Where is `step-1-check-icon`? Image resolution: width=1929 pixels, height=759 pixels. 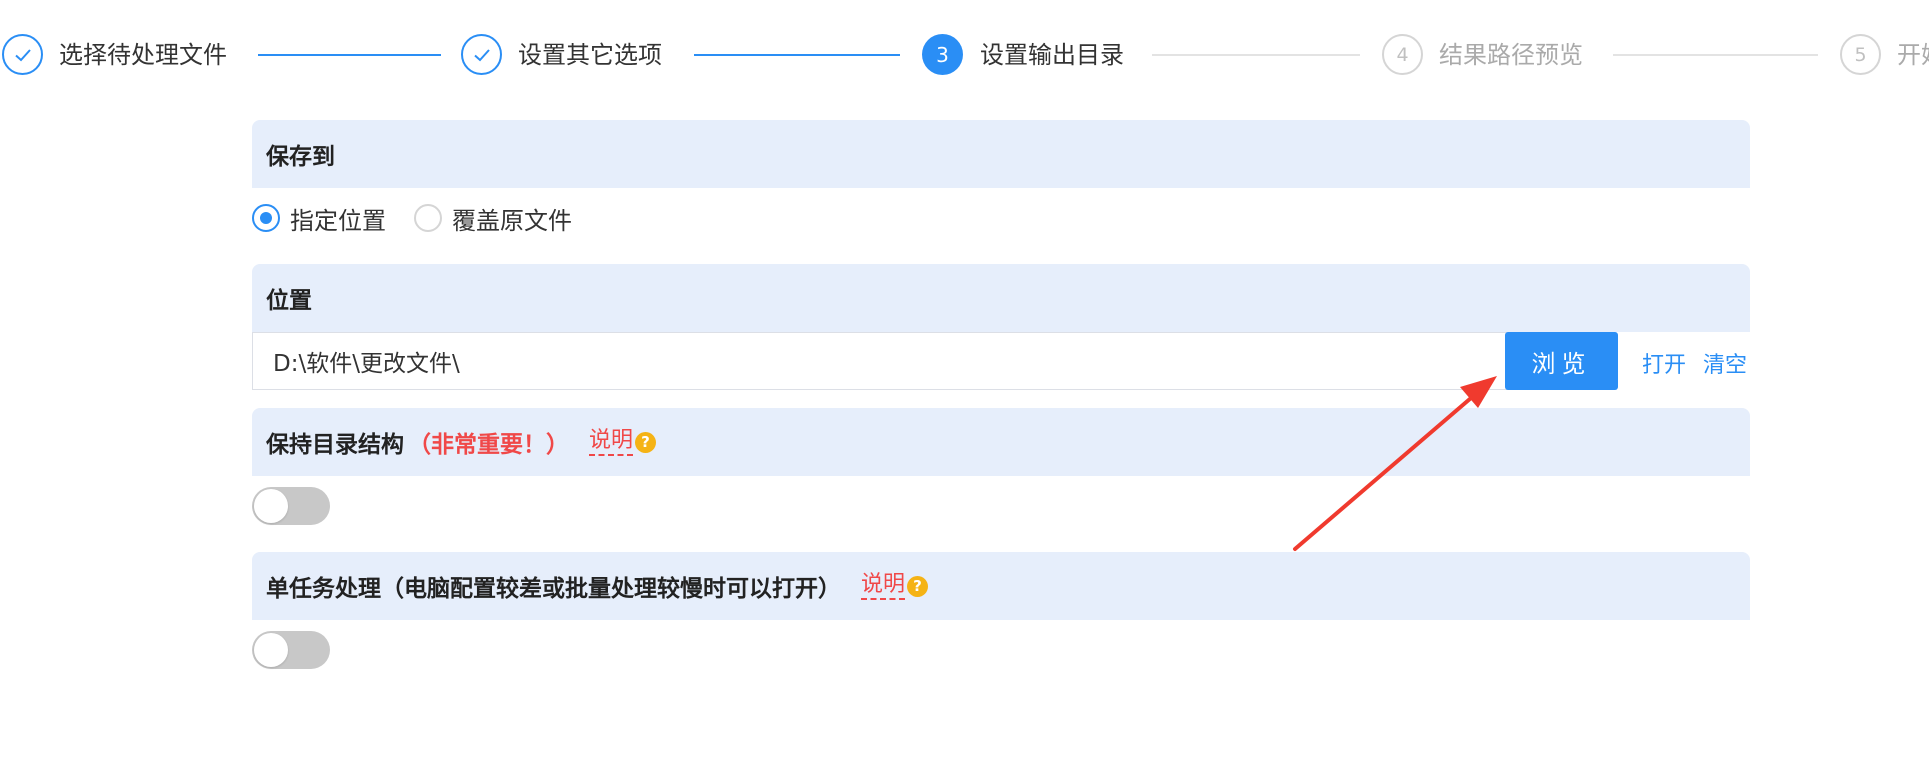 step-1-check-icon is located at coordinates (22, 54).